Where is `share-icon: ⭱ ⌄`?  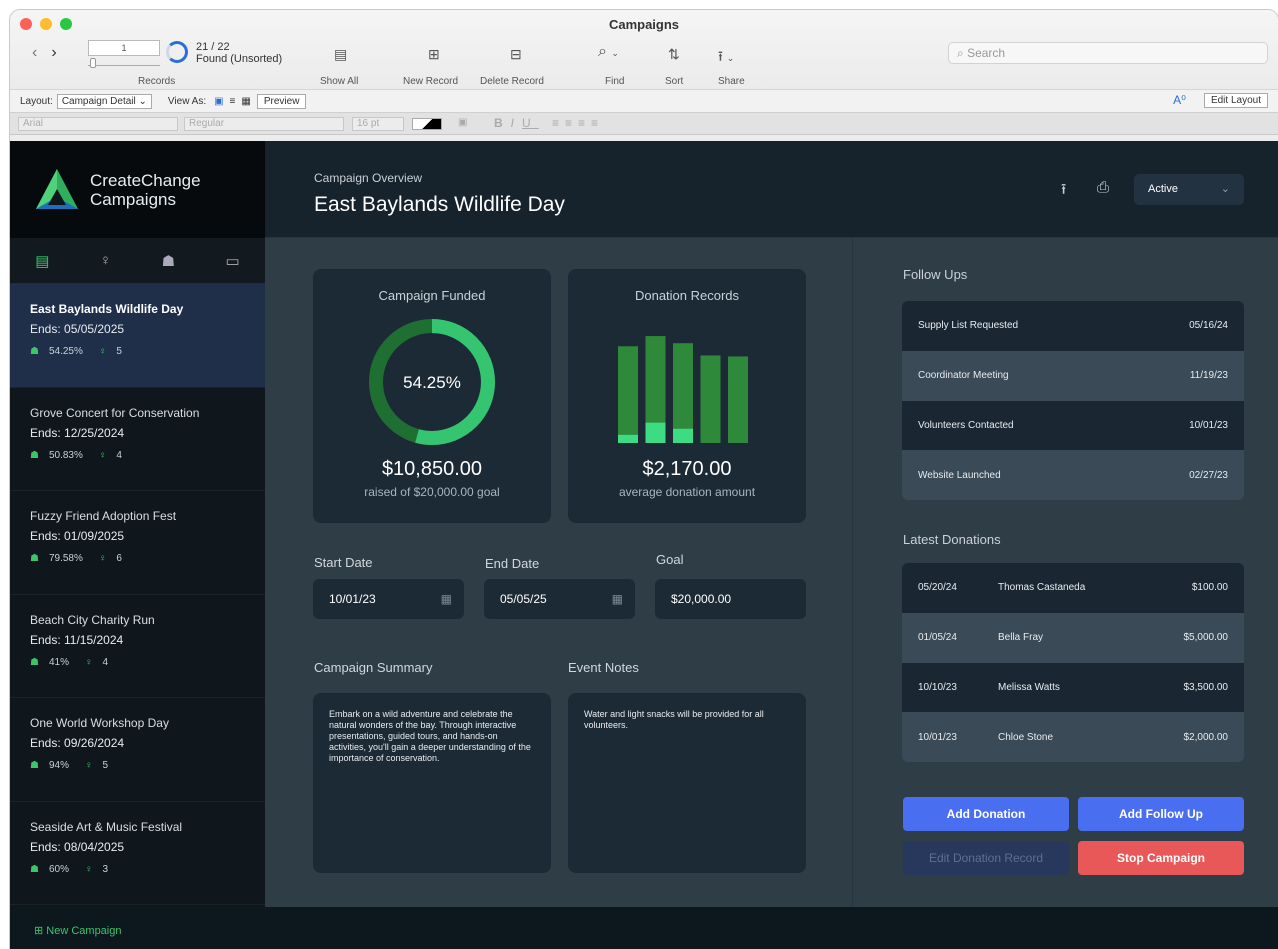
share-icon: ⭱ ⌄ is located at coordinates (726, 58).